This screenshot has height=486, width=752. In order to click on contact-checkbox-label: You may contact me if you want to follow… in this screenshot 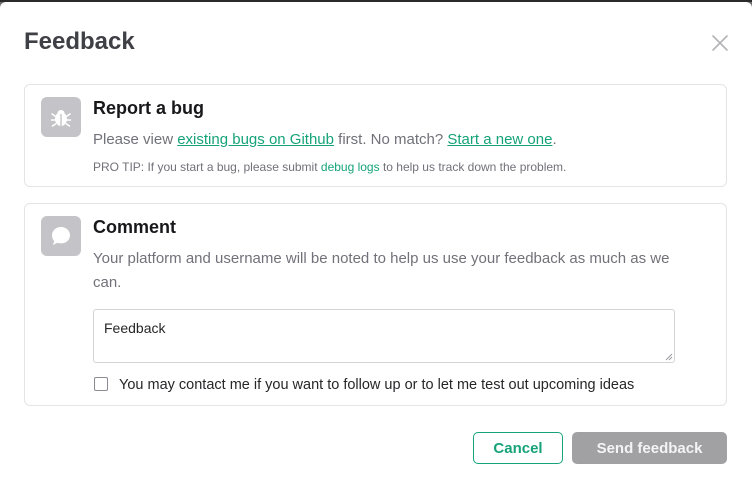, I will do `click(376, 385)`.